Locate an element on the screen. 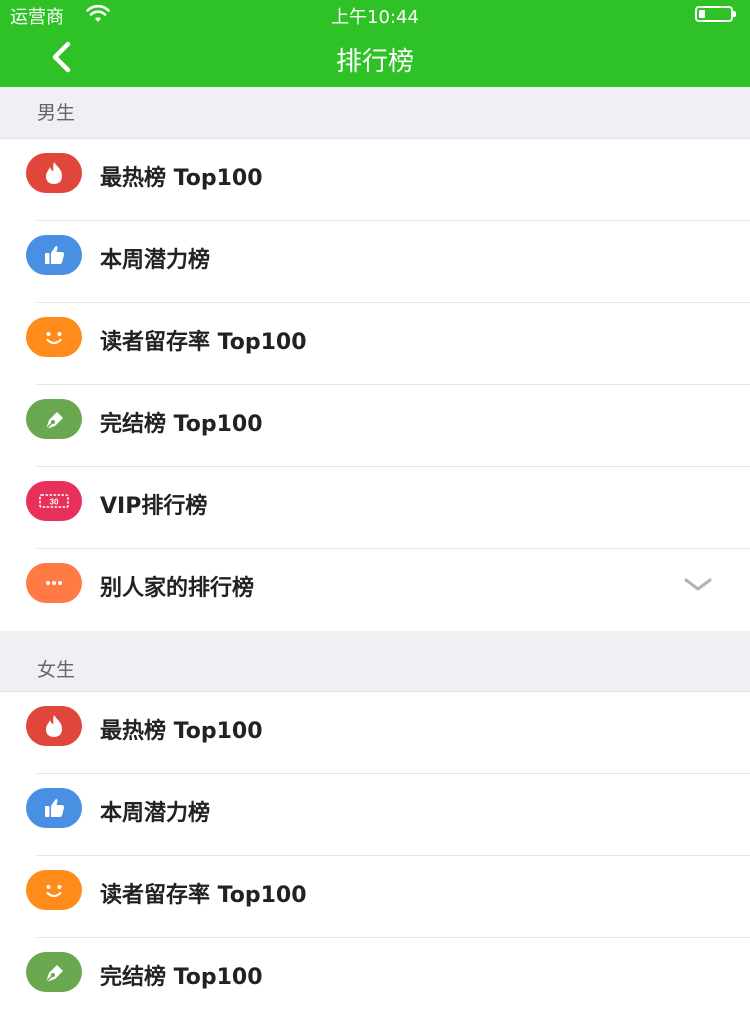 Image resolution: width=750 pixels, height=1020 pixels. battery-icon is located at coordinates (715, 14).